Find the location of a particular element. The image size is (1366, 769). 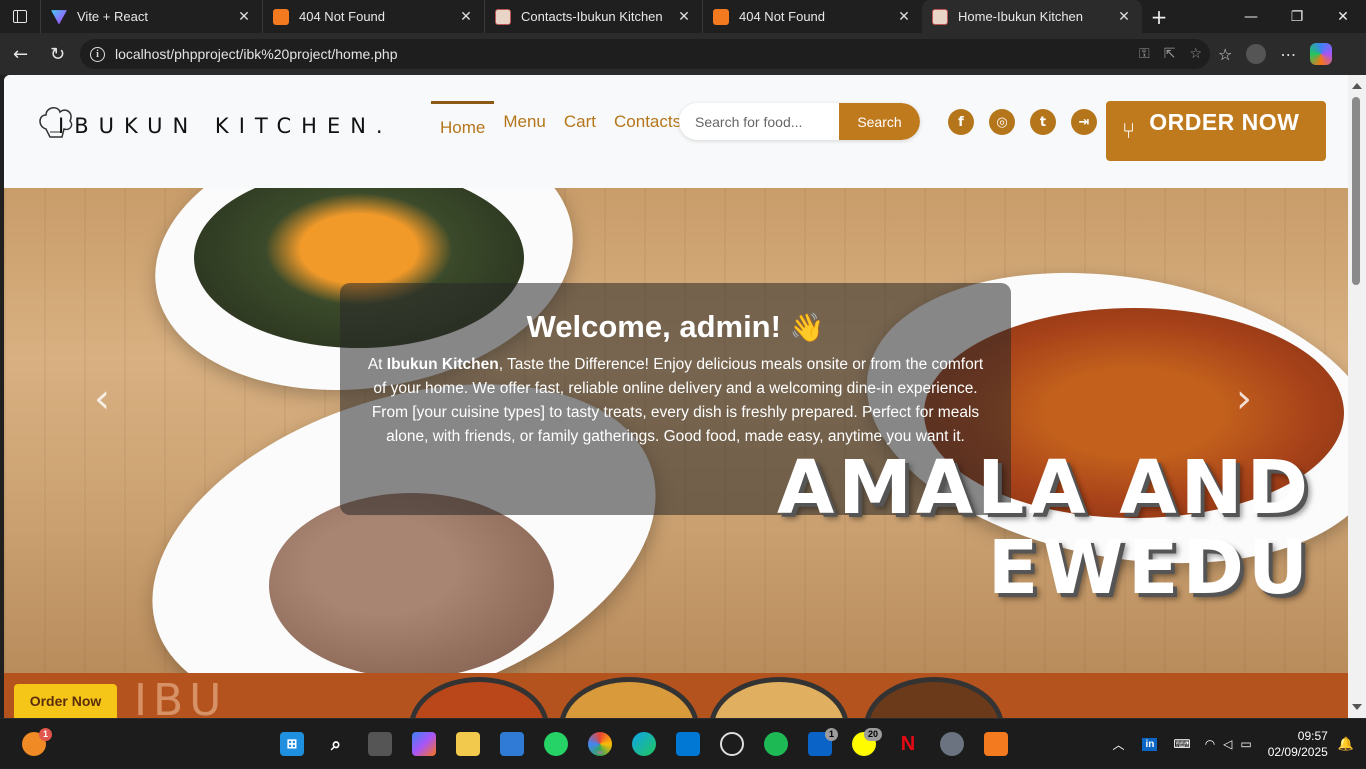

page-scrollbar is located at coordinates (1357, 396).